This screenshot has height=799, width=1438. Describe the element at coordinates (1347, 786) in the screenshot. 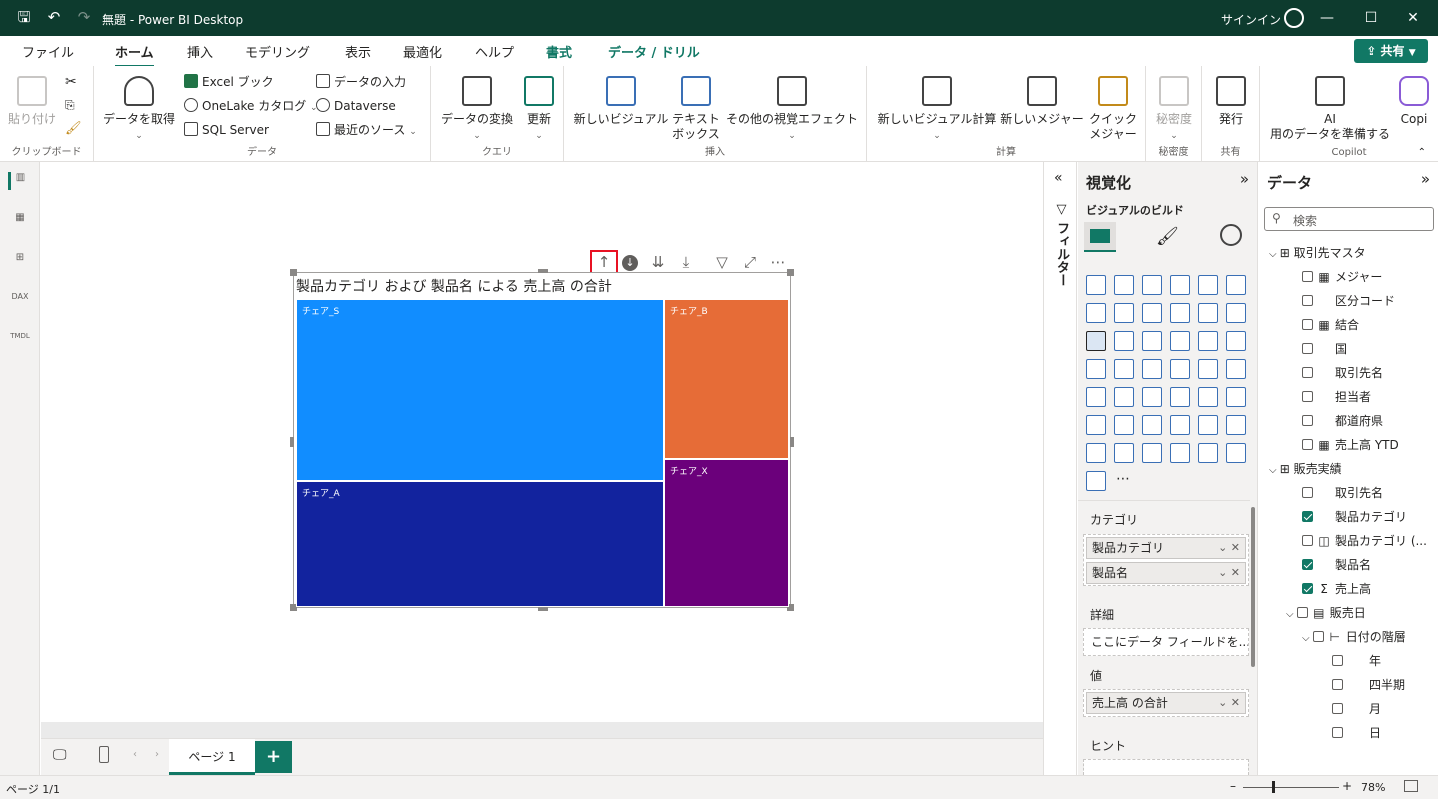

I see `zoom-in-icon: +` at that location.